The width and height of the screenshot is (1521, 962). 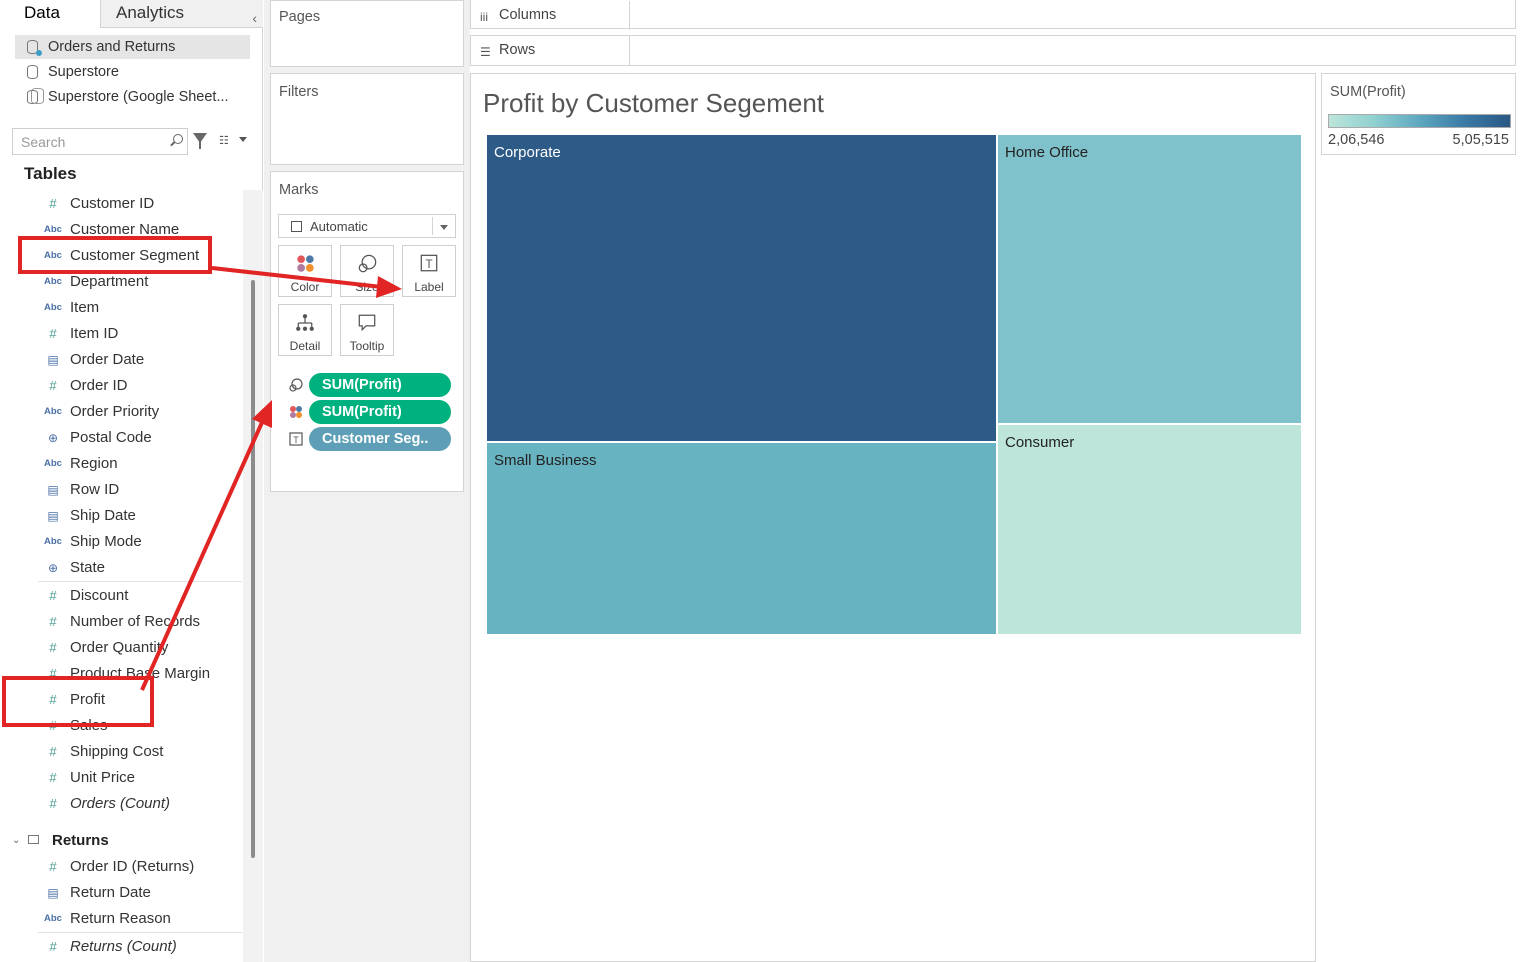 I want to click on detail-button: Detail, so click(x=305, y=330).